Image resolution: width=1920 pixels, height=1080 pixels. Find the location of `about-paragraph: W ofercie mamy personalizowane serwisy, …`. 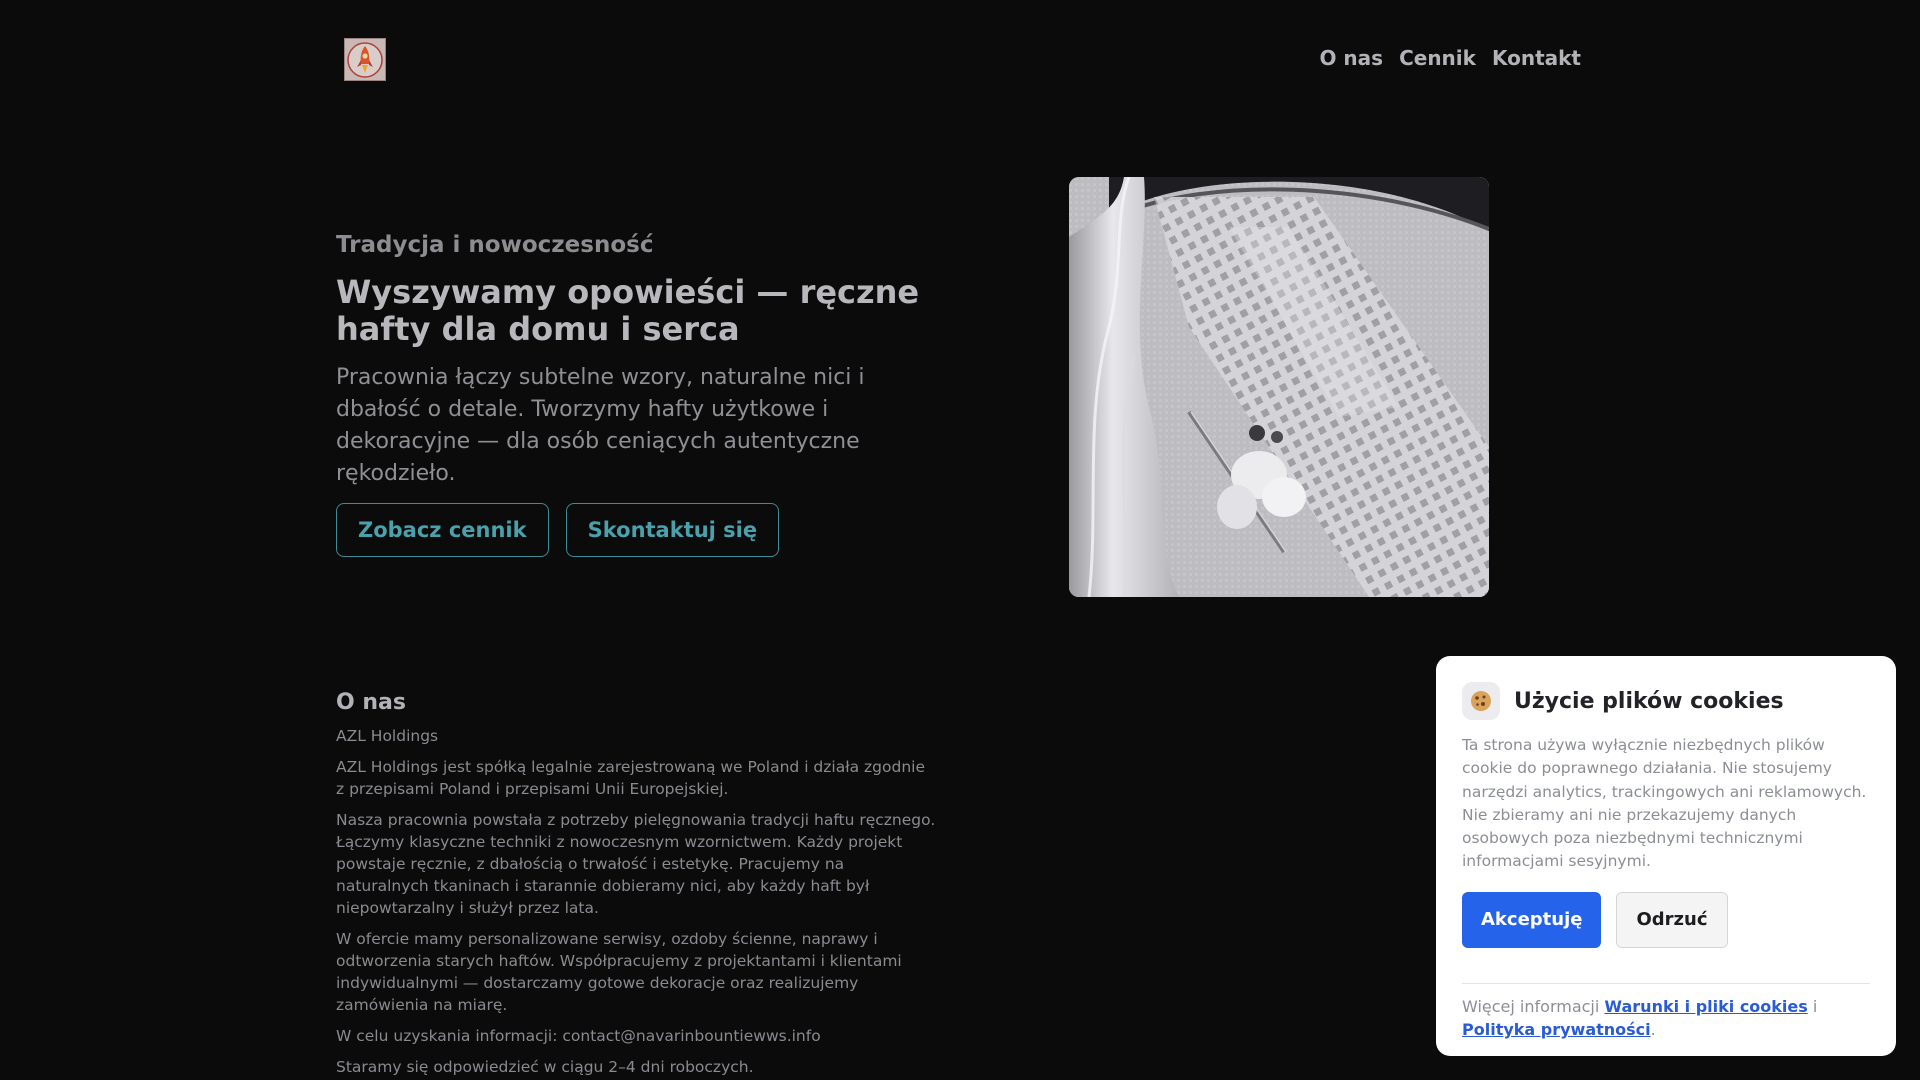

about-paragraph: W ofercie mamy personalizowane serwisy, … is located at coordinates (619, 972).